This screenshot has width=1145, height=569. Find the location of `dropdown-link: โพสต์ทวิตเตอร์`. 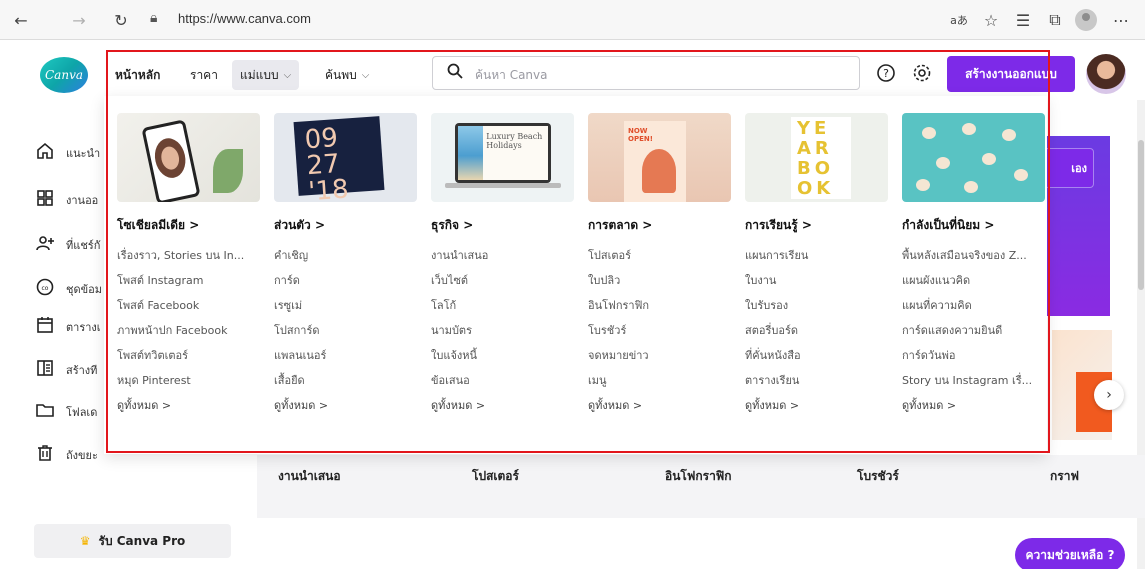

dropdown-link: โพสต์ทวิตเตอร์ is located at coordinates (189, 355).